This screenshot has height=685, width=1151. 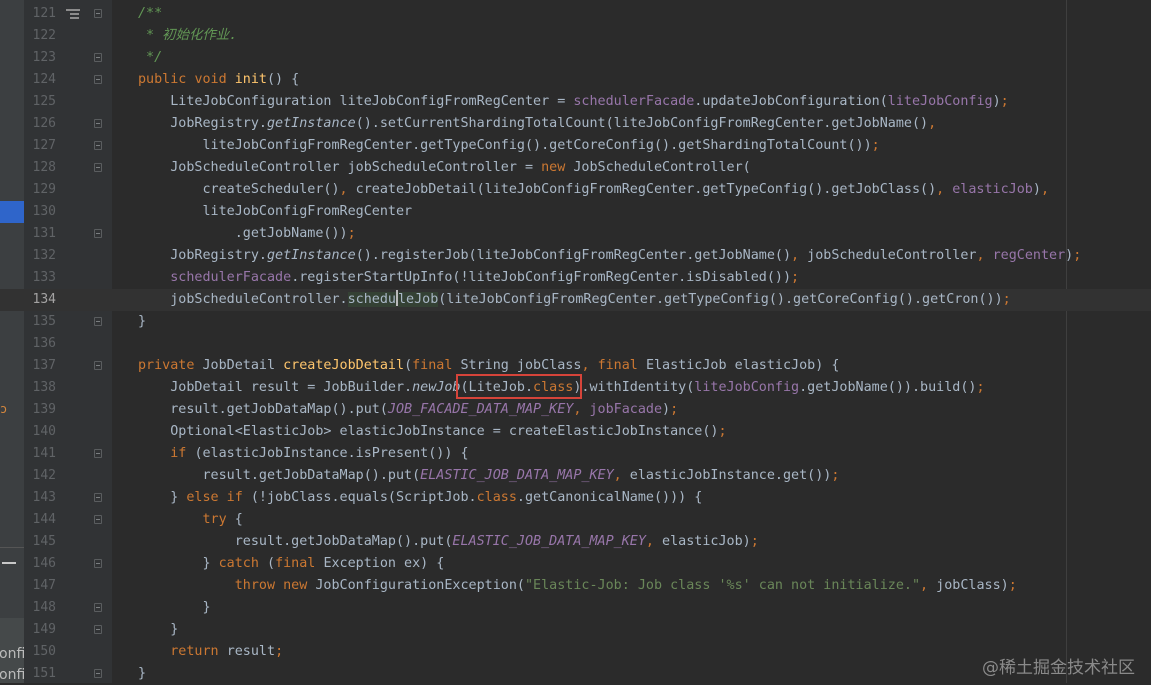 What do you see at coordinates (40, 14) in the screenshot?
I see `line-number: 121` at bounding box center [40, 14].